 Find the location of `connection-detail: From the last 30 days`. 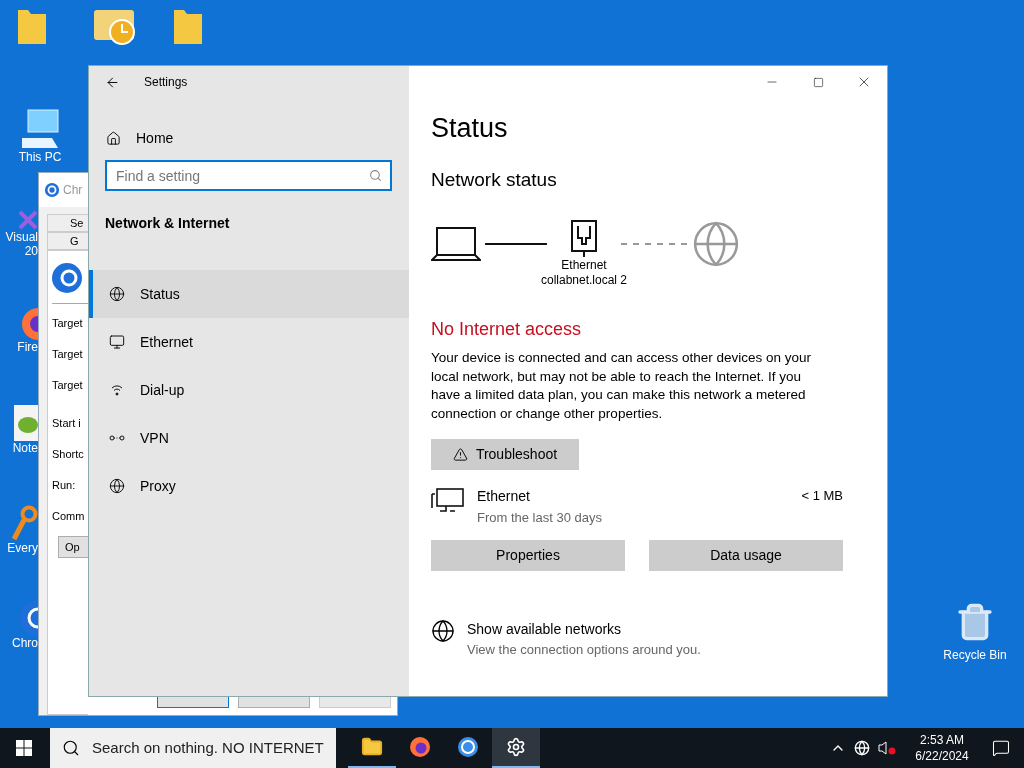

connection-detail: From the last 30 days is located at coordinates (540, 518).